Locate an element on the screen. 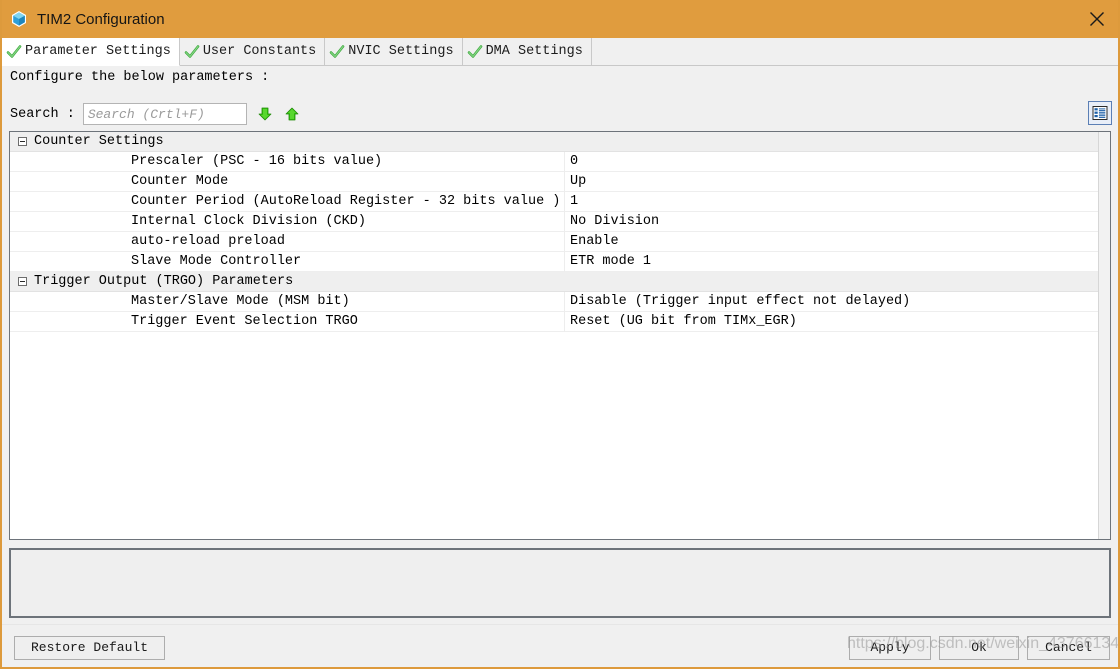  arrow-up-icon is located at coordinates (292, 114).